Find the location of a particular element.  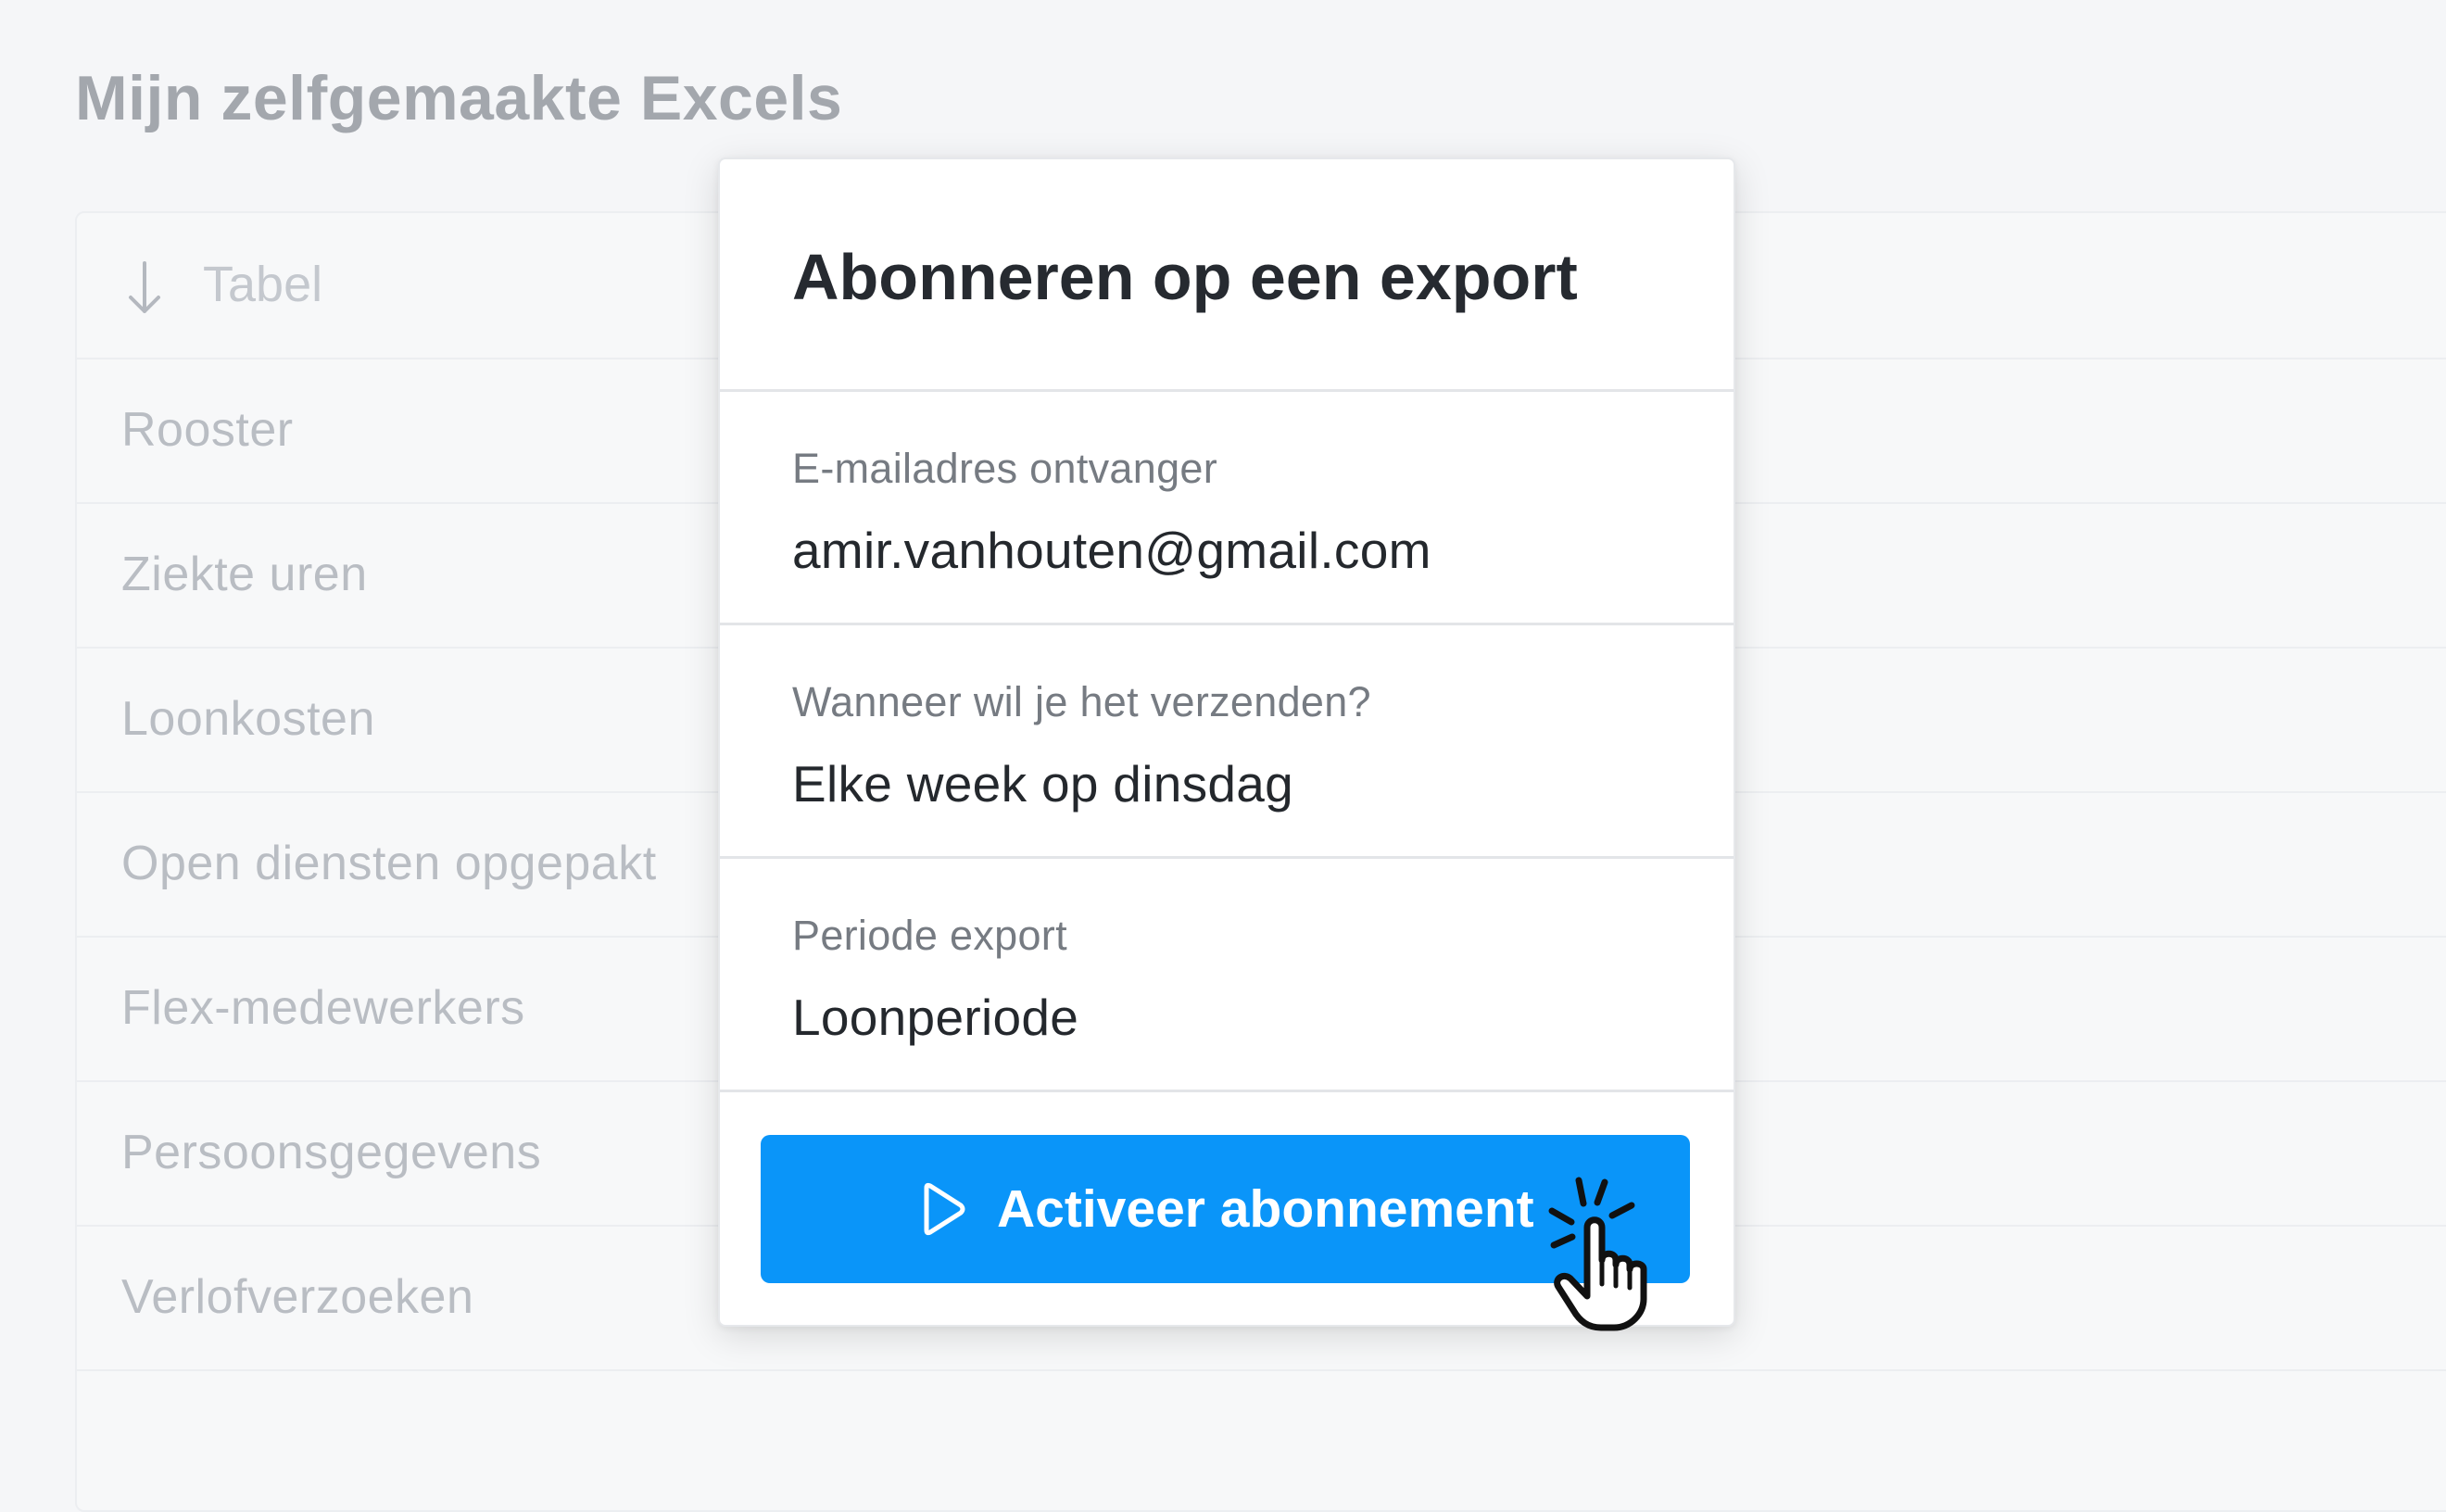

table-cell: Loonkosten is located at coordinates (248, 719).